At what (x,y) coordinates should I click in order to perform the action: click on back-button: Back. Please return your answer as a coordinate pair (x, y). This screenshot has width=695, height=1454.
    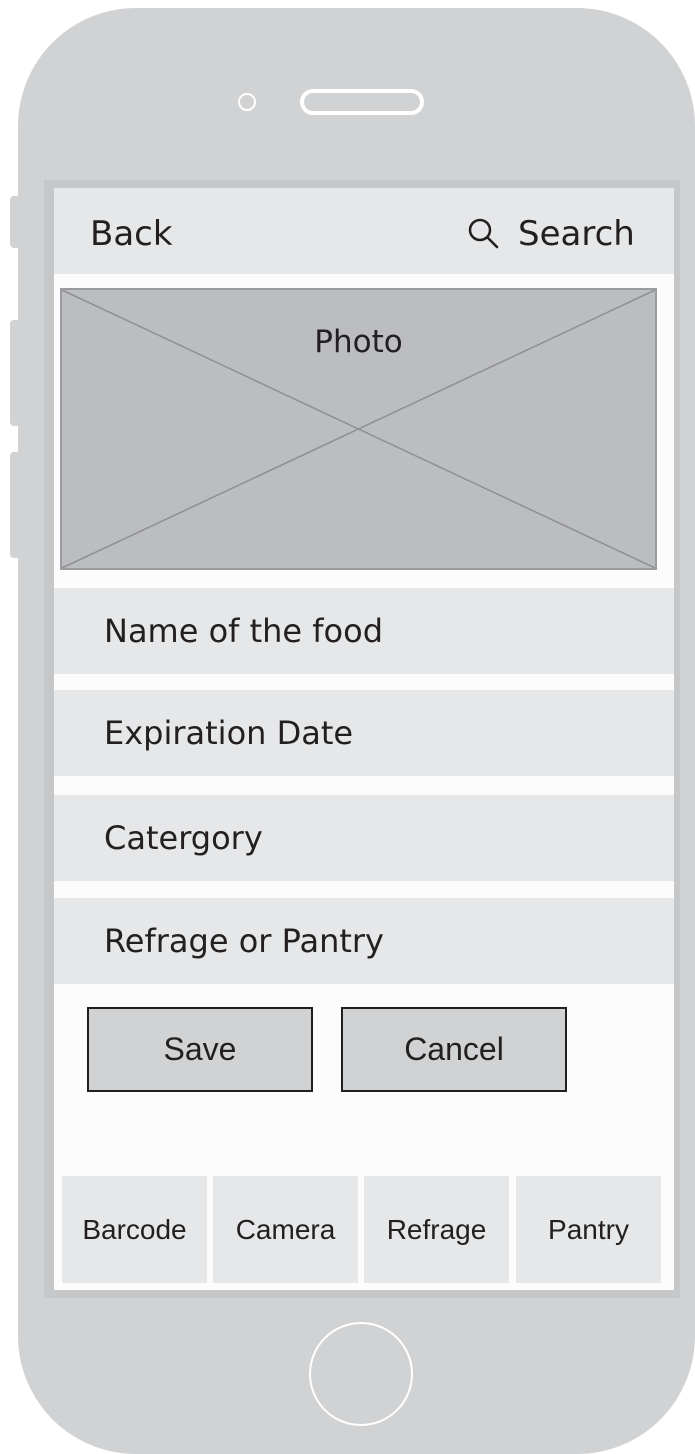
    Looking at the image, I should click on (131, 234).